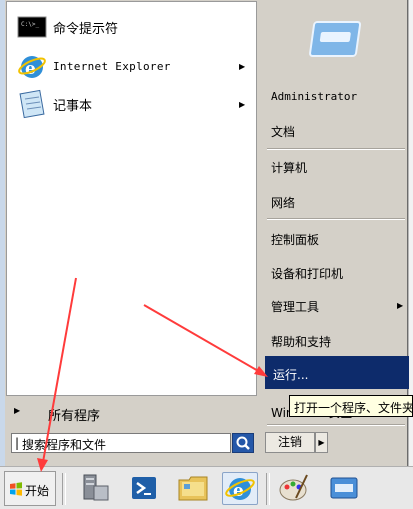  I want to click on control-panel-link: 控制面板, so click(295, 239).